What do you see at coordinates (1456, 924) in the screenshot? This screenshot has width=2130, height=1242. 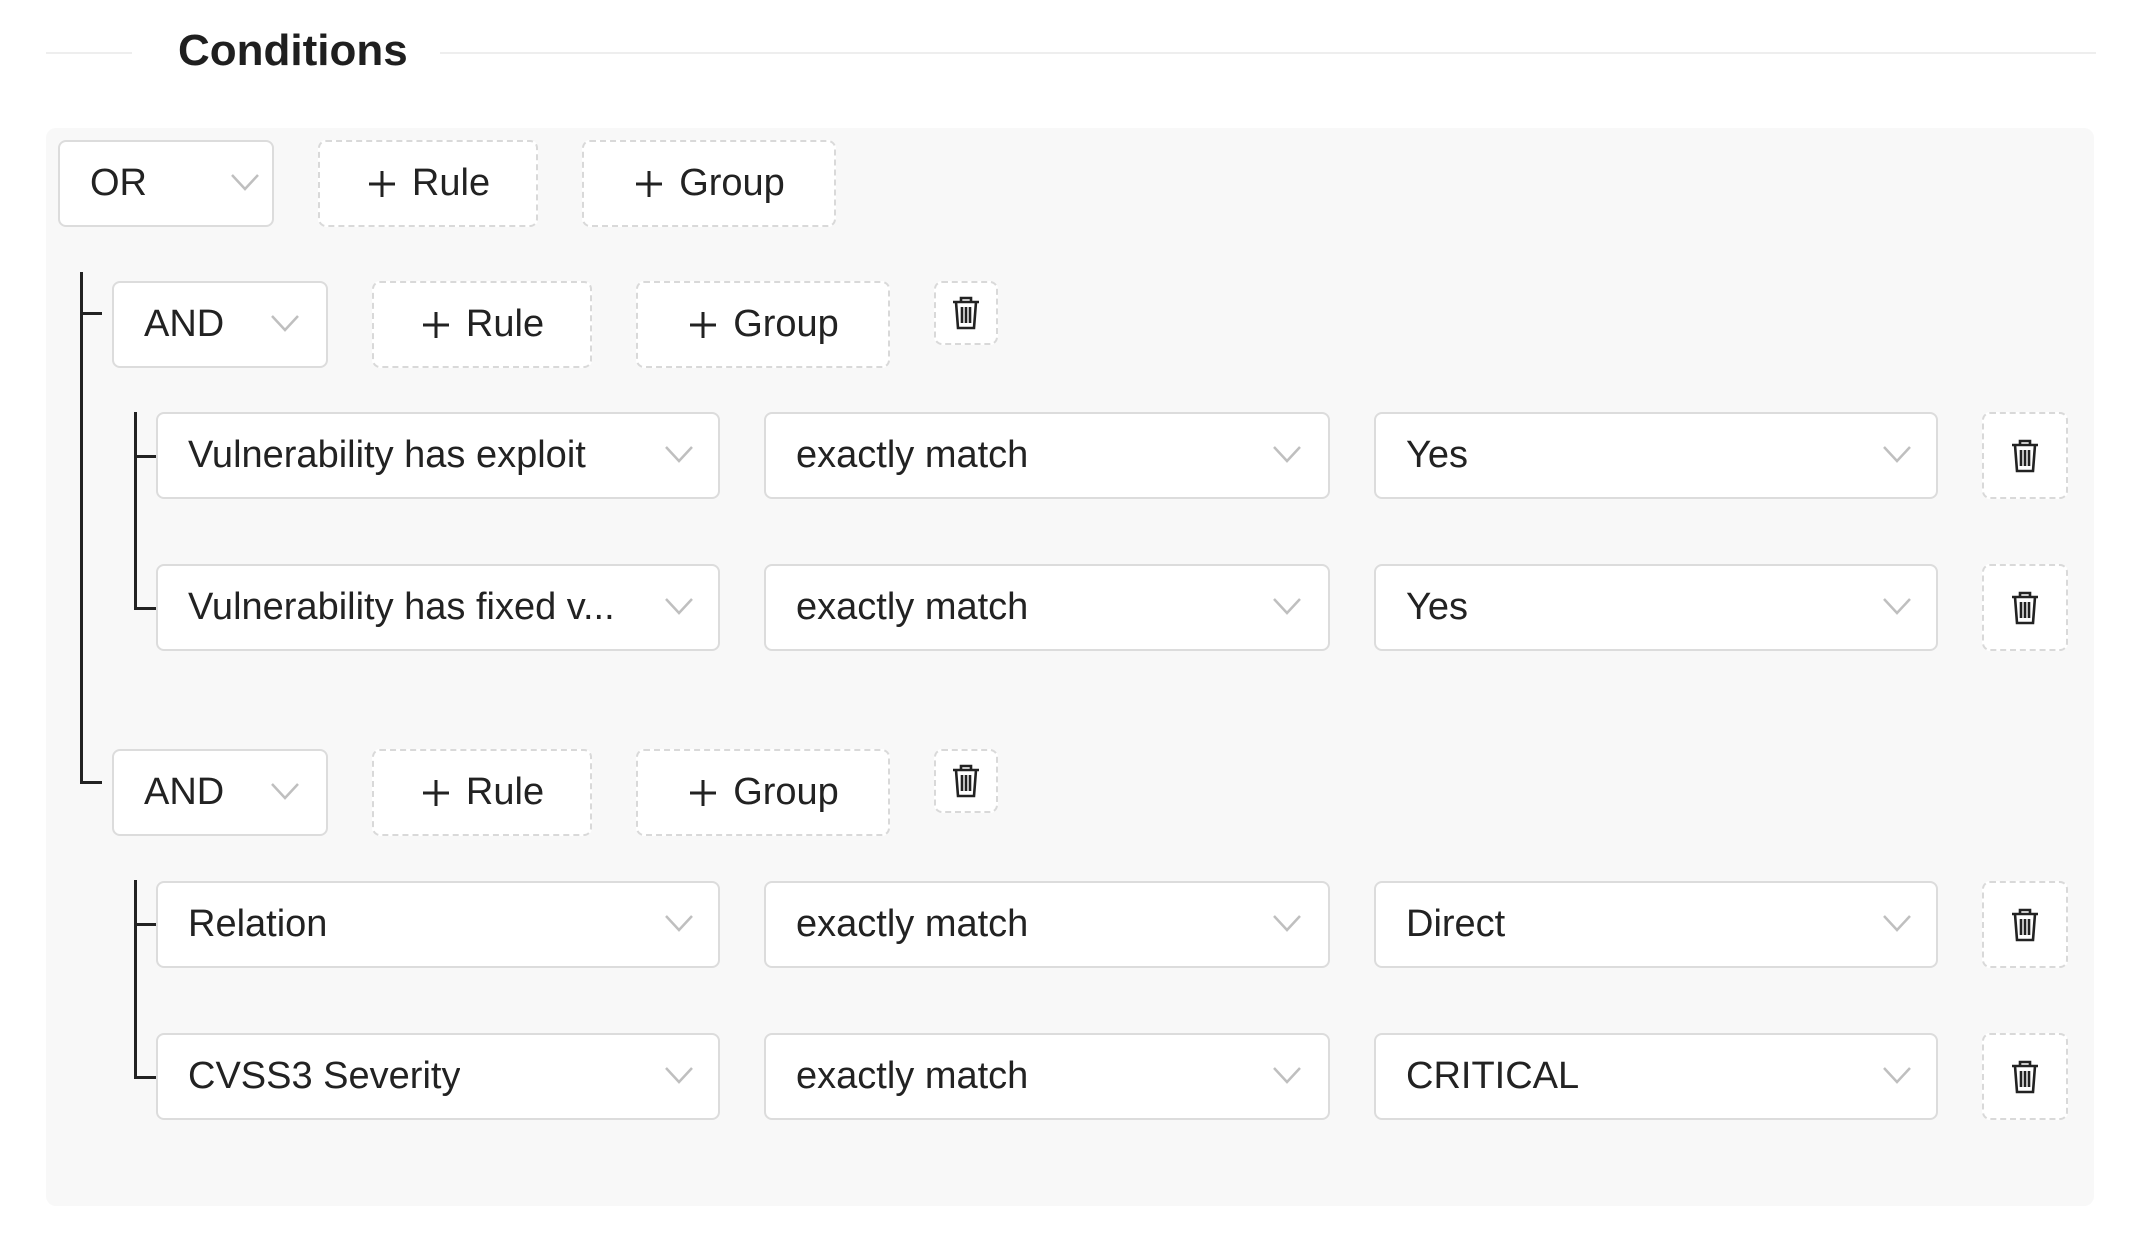 I see `rule-value: Direct` at bounding box center [1456, 924].